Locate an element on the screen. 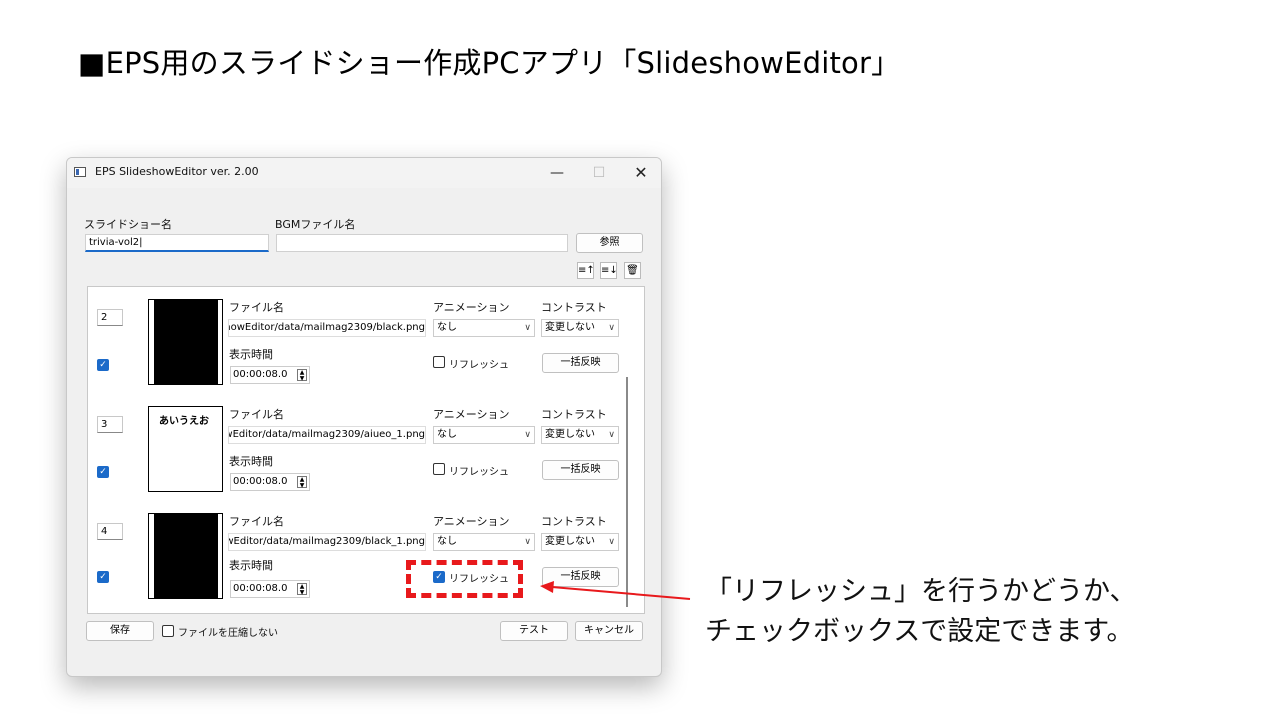 This screenshot has width=1280, height=720. callout-line-1: 「リフレッシュ」を行うかどうか、 is located at coordinates (921, 591).